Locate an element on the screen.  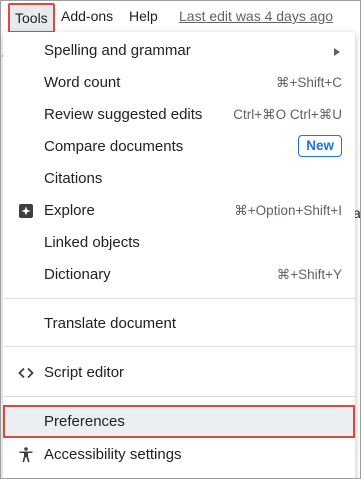
menu-item-label: Linked objects is located at coordinates (92, 242).